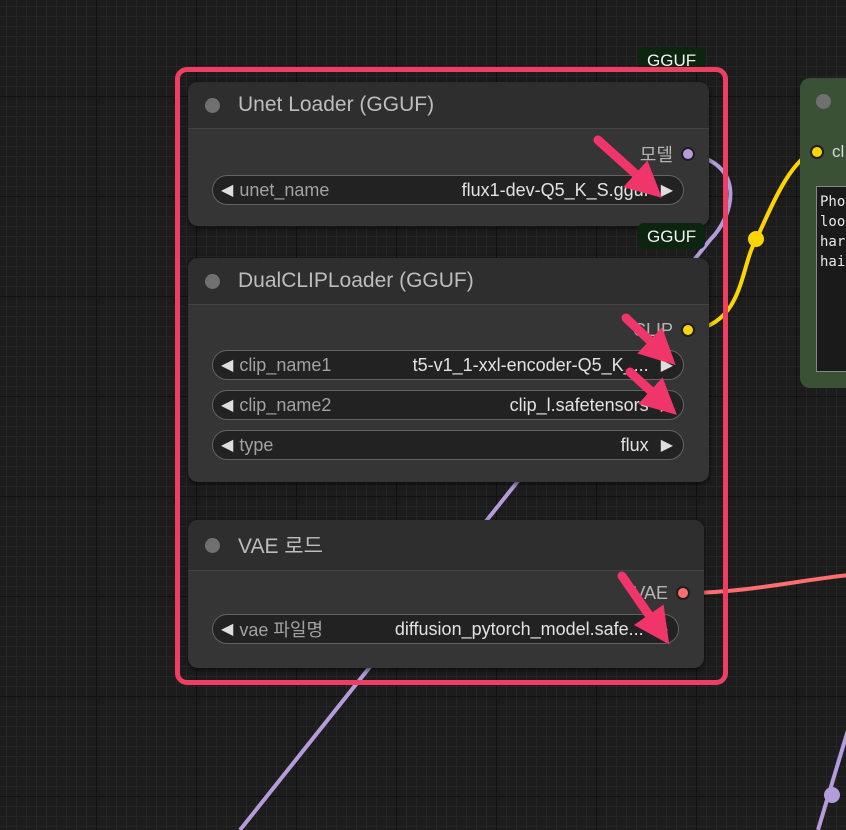  Describe the element at coordinates (831, 279) in the screenshot. I see `prompt-textarea: Pho loo har hai` at that location.